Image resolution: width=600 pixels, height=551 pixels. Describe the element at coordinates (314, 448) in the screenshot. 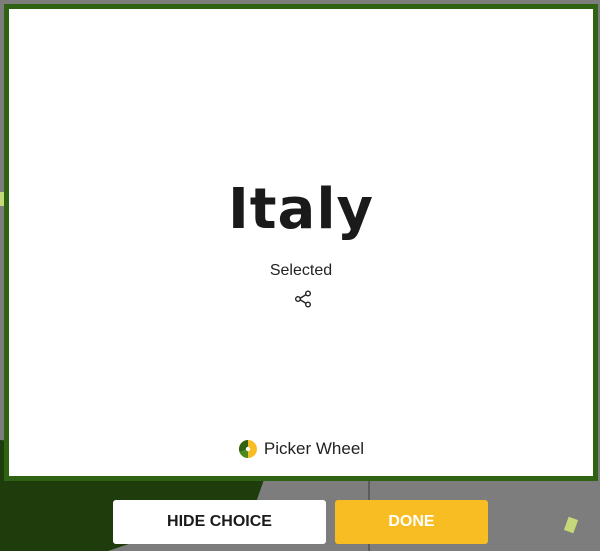

I see `brand-name: Picker Wheel` at that location.